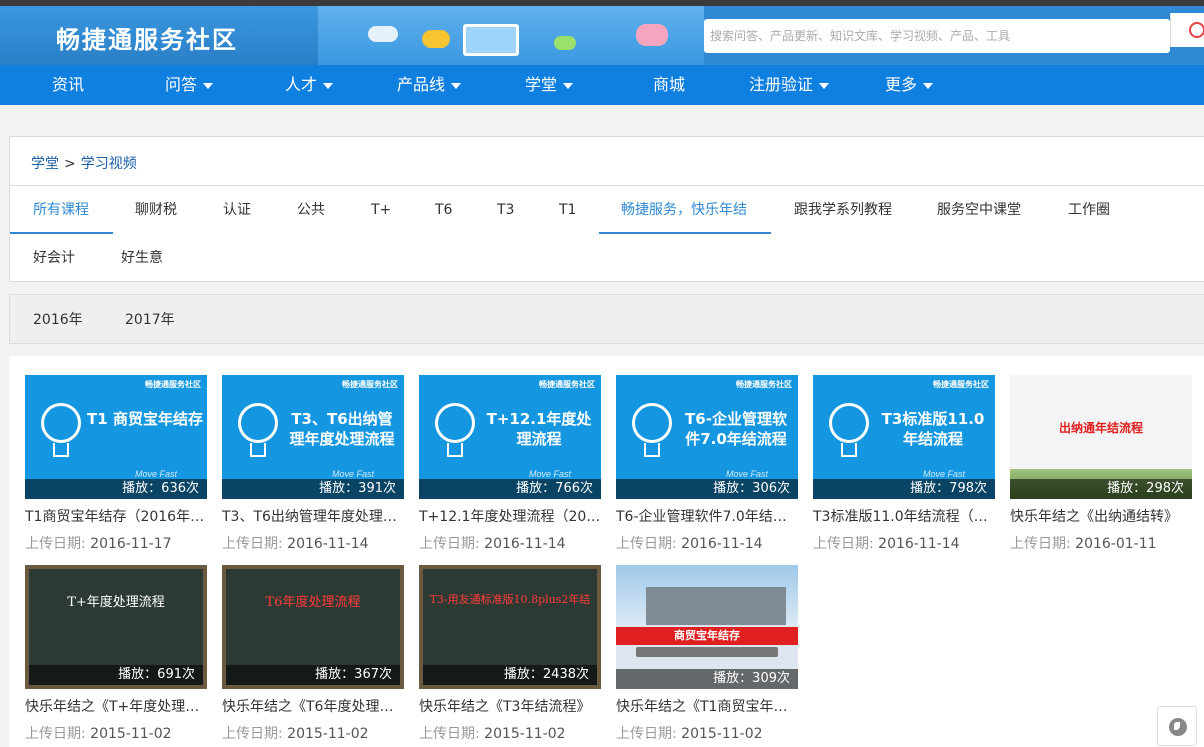  Describe the element at coordinates (904, 489) in the screenshot. I see `play-count: 播放：798次` at that location.